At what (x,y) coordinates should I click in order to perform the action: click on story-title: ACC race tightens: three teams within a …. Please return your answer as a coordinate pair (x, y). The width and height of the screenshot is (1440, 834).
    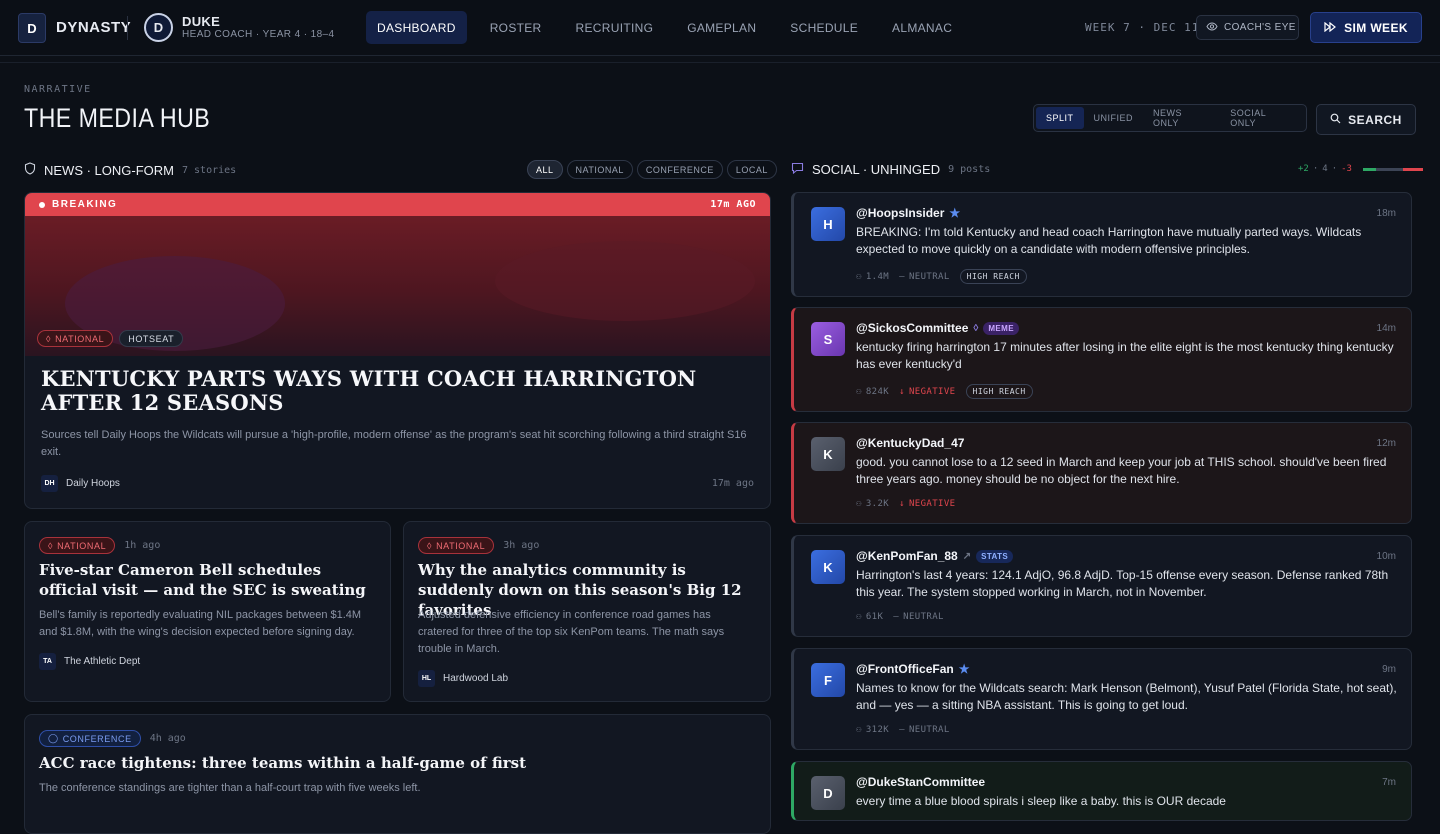
    Looking at the image, I should click on (389, 763).